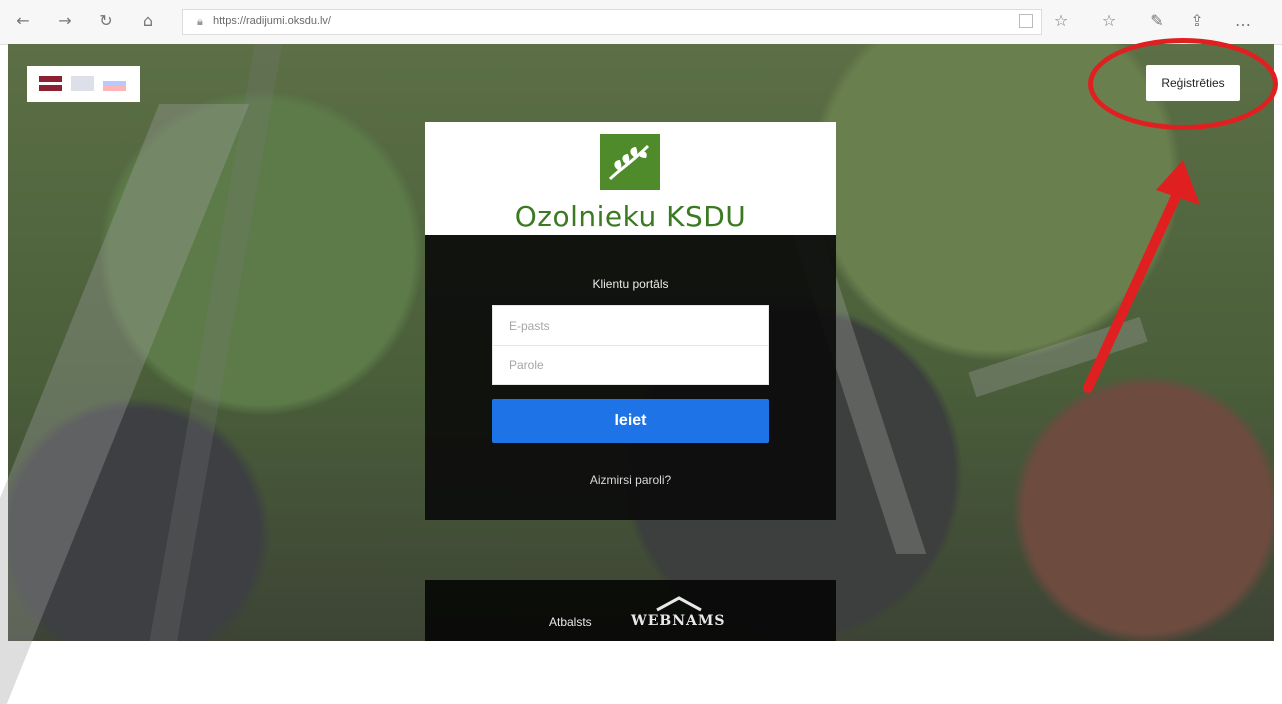  I want to click on portal-title: Klientu portāls, so click(630, 284).